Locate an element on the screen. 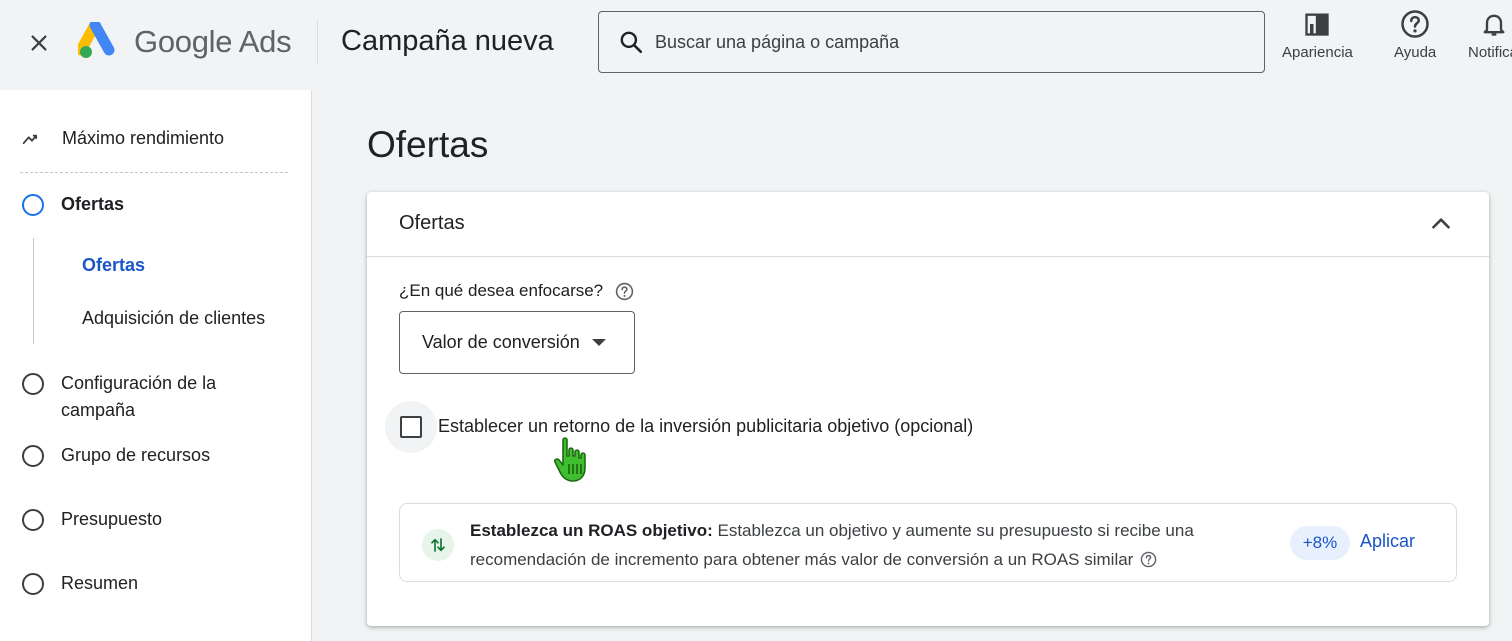 Image resolution: width=1512 pixels, height=641 pixels. appearance-label: Apariencia is located at coordinates (1317, 52).